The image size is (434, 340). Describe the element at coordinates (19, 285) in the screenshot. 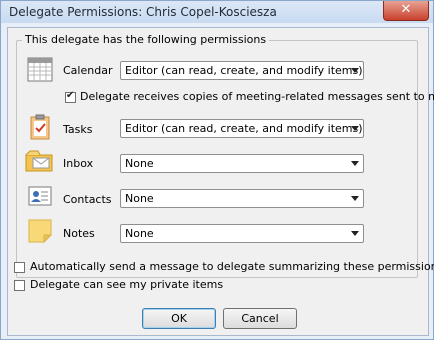

I see `private-items-checkbox` at that location.